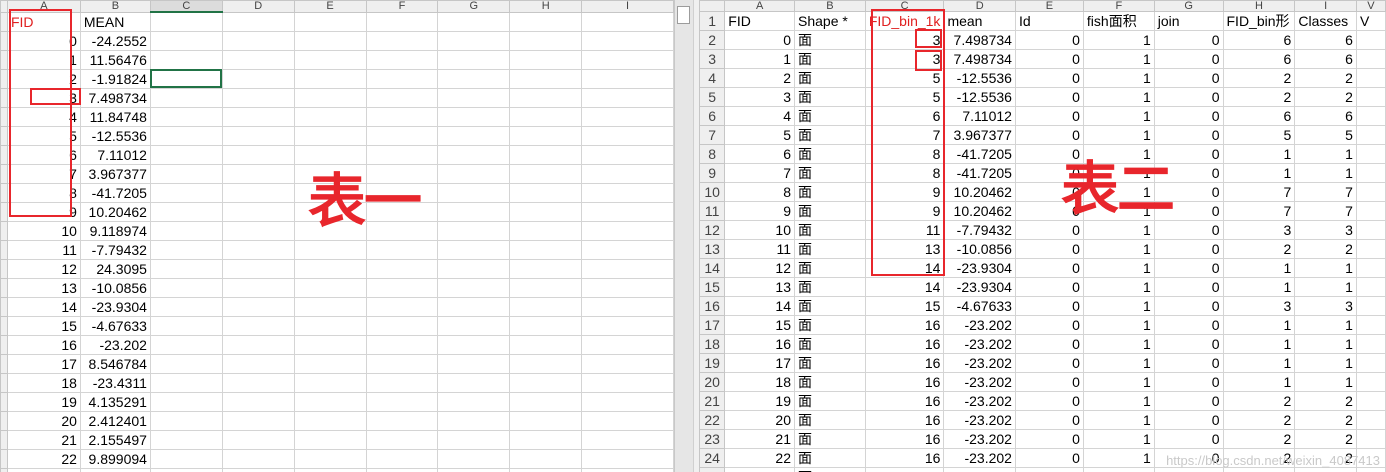 The image size is (1386, 472). I want to click on mean-cell: -1.91824, so click(115, 78).